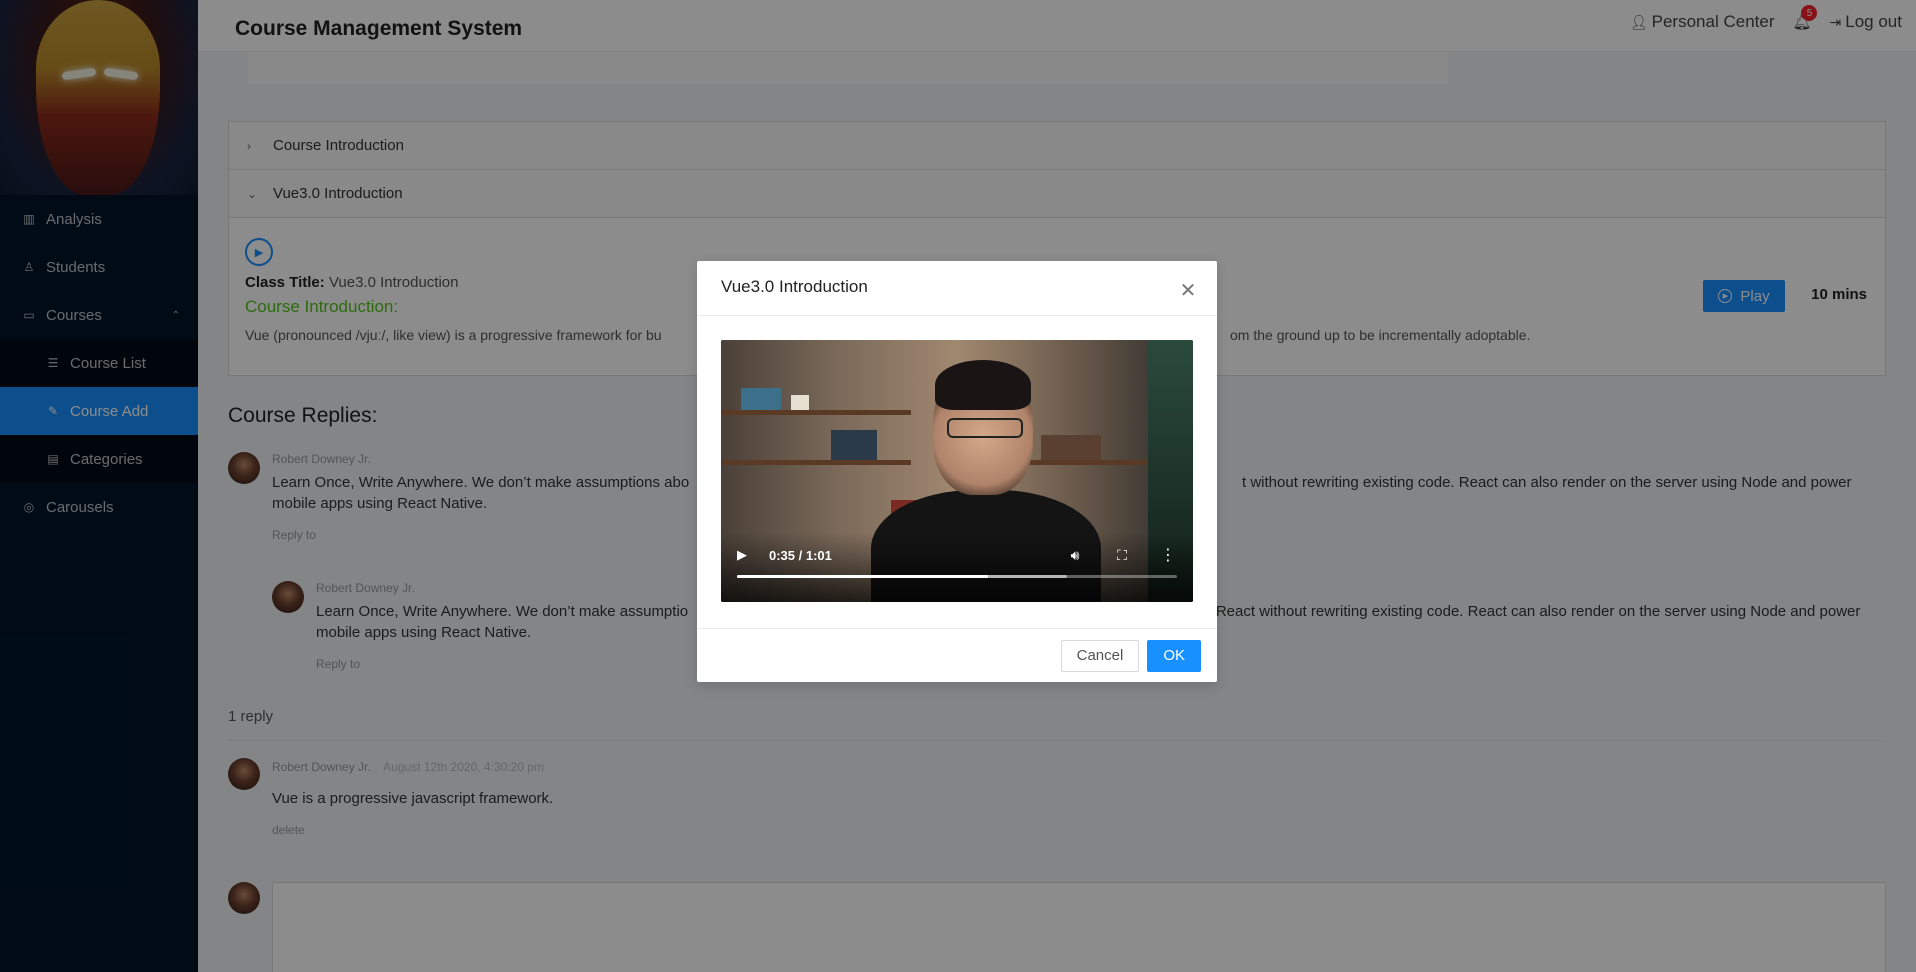 The width and height of the screenshot is (1916, 972). Describe the element at coordinates (1075, 555) in the screenshot. I see `volume-icon: 🔊︎` at that location.